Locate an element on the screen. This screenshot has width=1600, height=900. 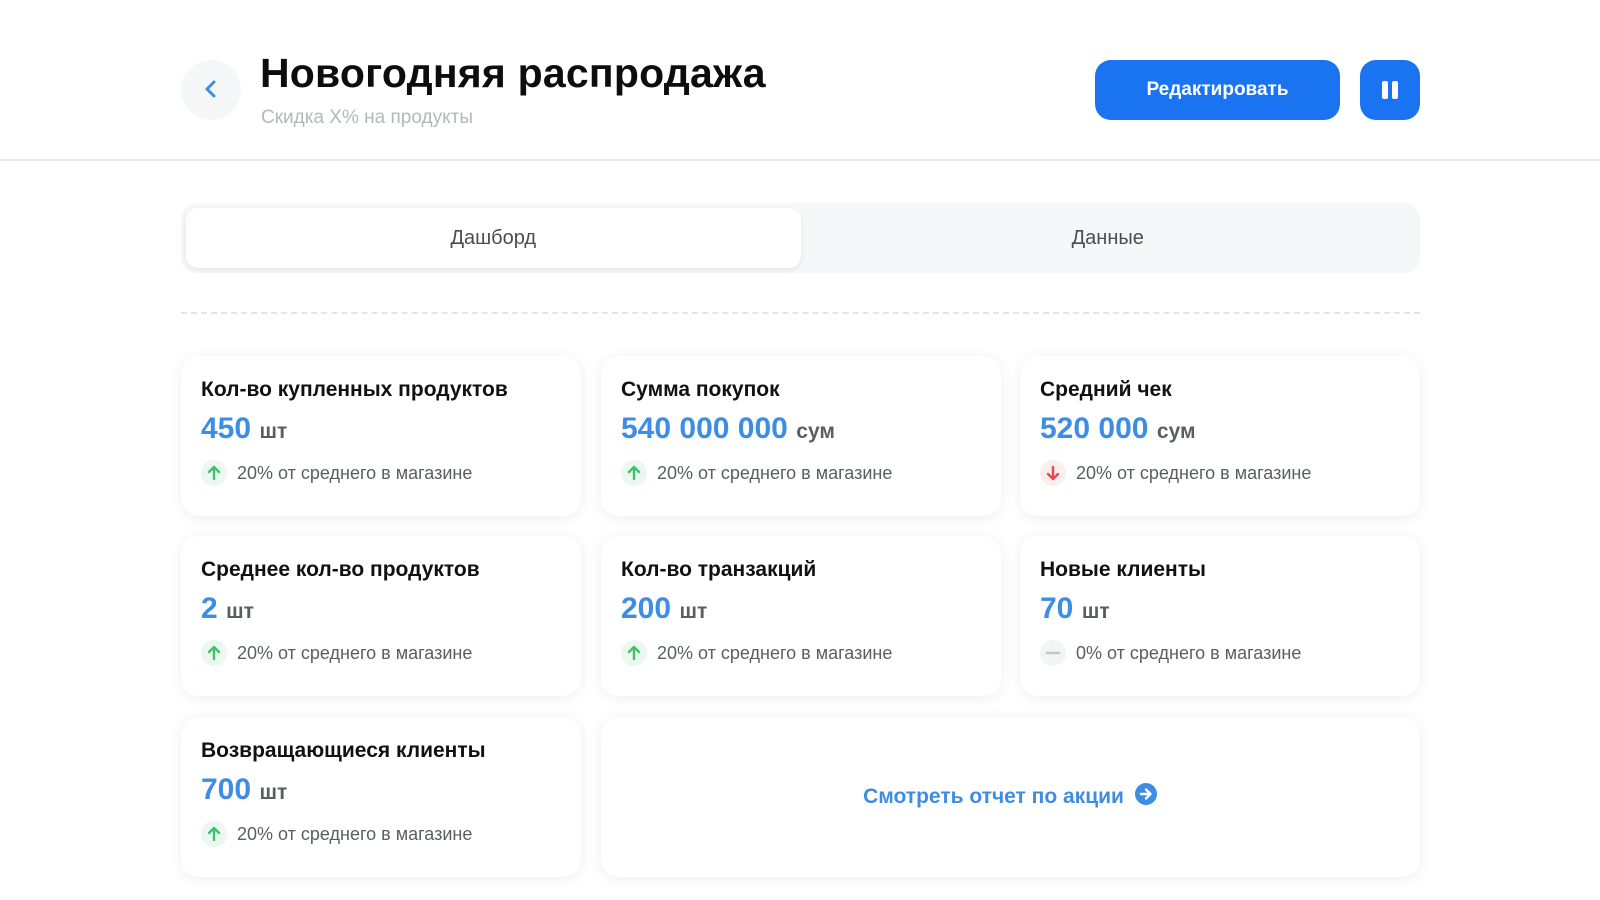
tab-bar: Дашборд Данные is located at coordinates (800, 238).